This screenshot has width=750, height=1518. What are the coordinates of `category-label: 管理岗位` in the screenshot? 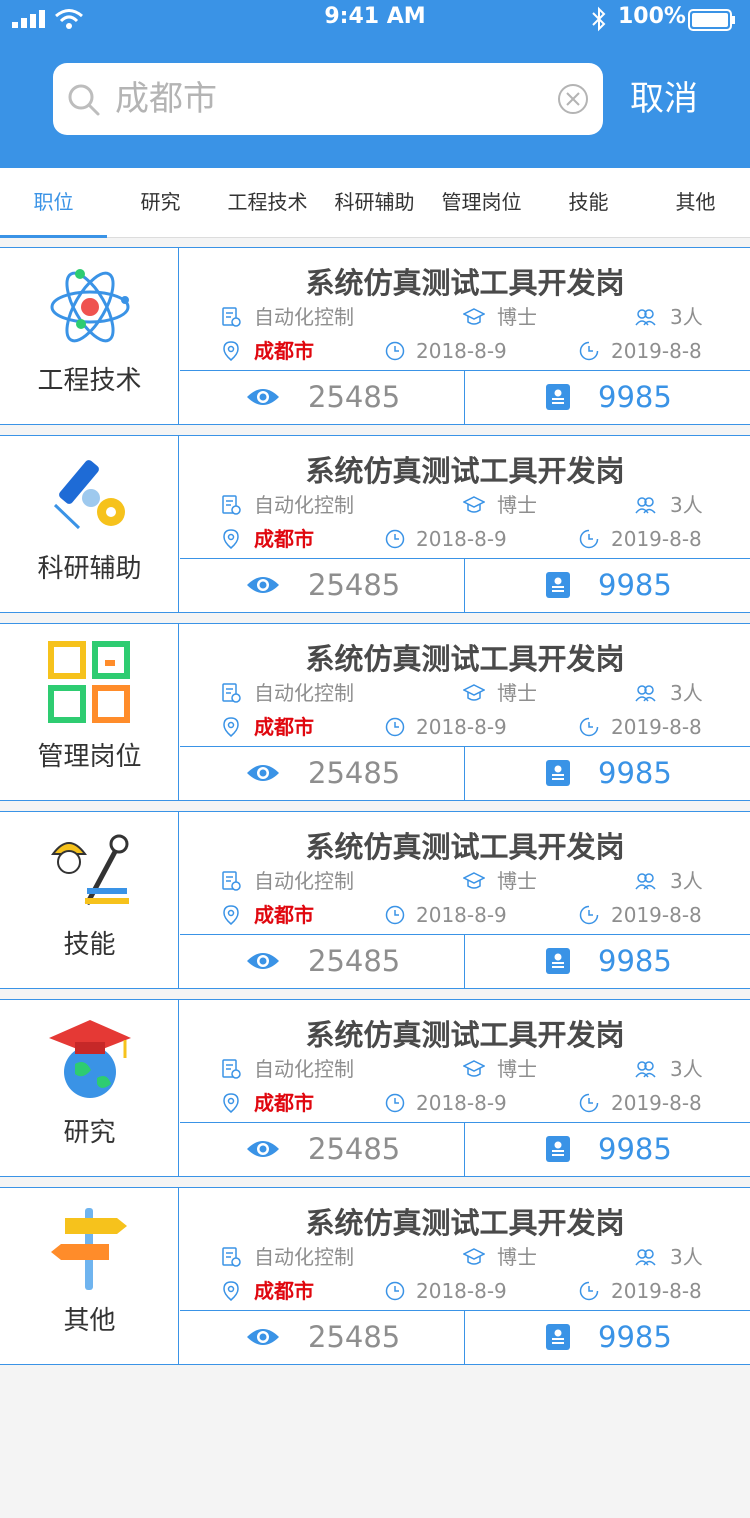 It's located at (89, 757).